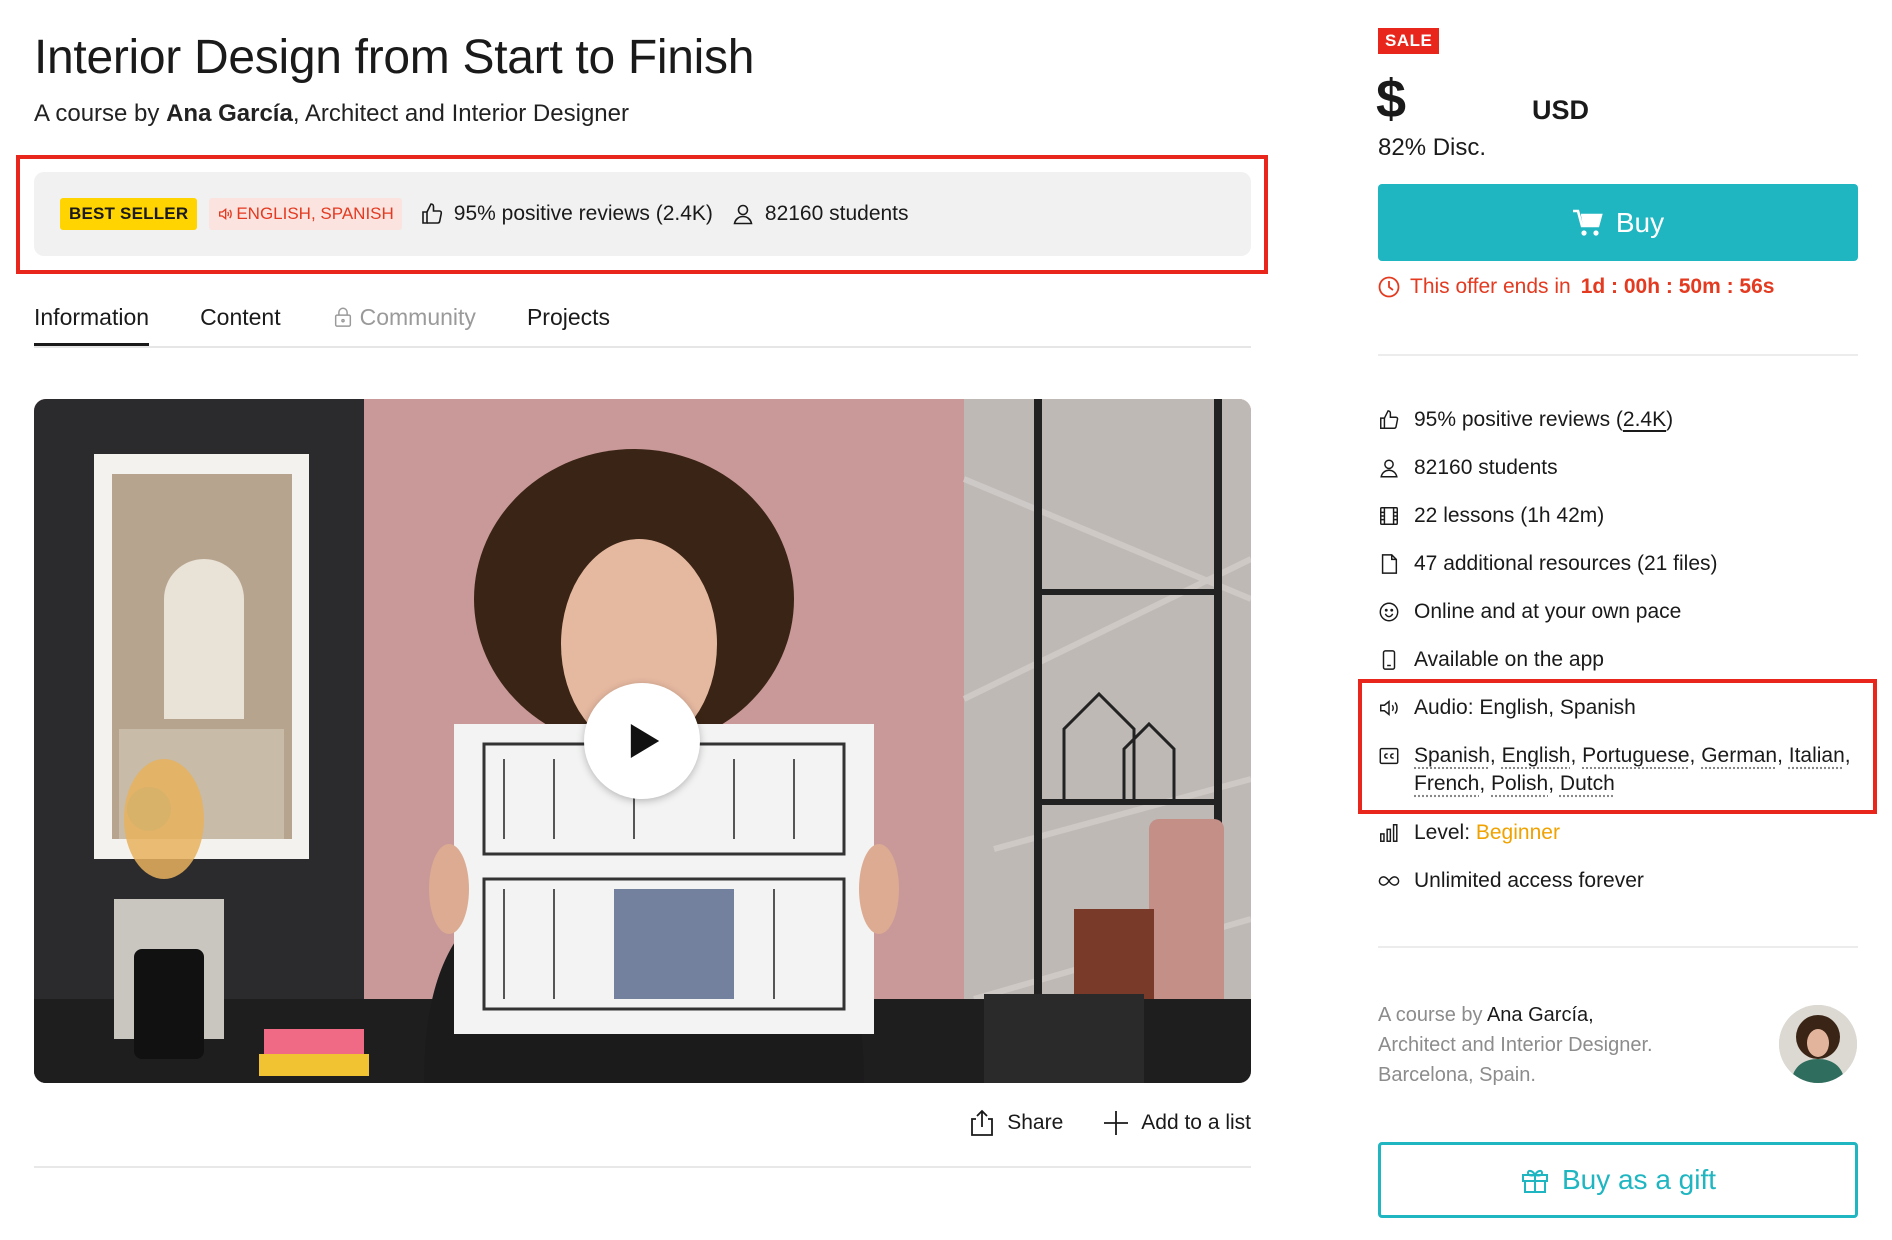  I want to click on feature-lessons-text: 22 lessons (1h 42m), so click(1509, 515).